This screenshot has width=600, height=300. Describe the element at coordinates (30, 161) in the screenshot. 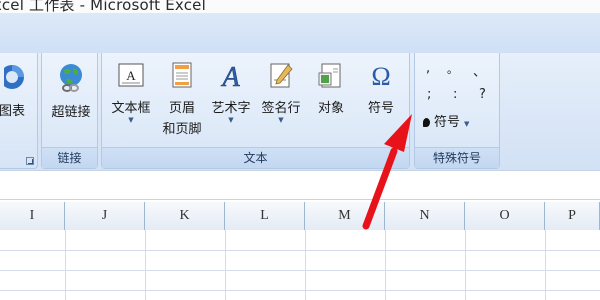

I see `charts-dialog-launcher` at that location.